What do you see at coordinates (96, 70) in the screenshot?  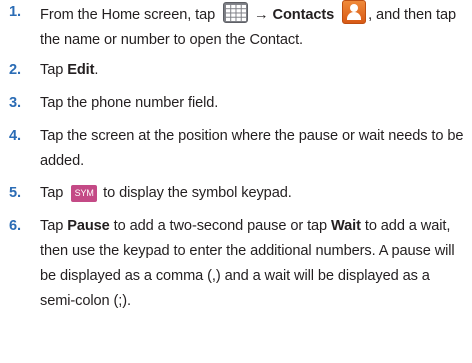 I see `step-text-run: .` at bounding box center [96, 70].